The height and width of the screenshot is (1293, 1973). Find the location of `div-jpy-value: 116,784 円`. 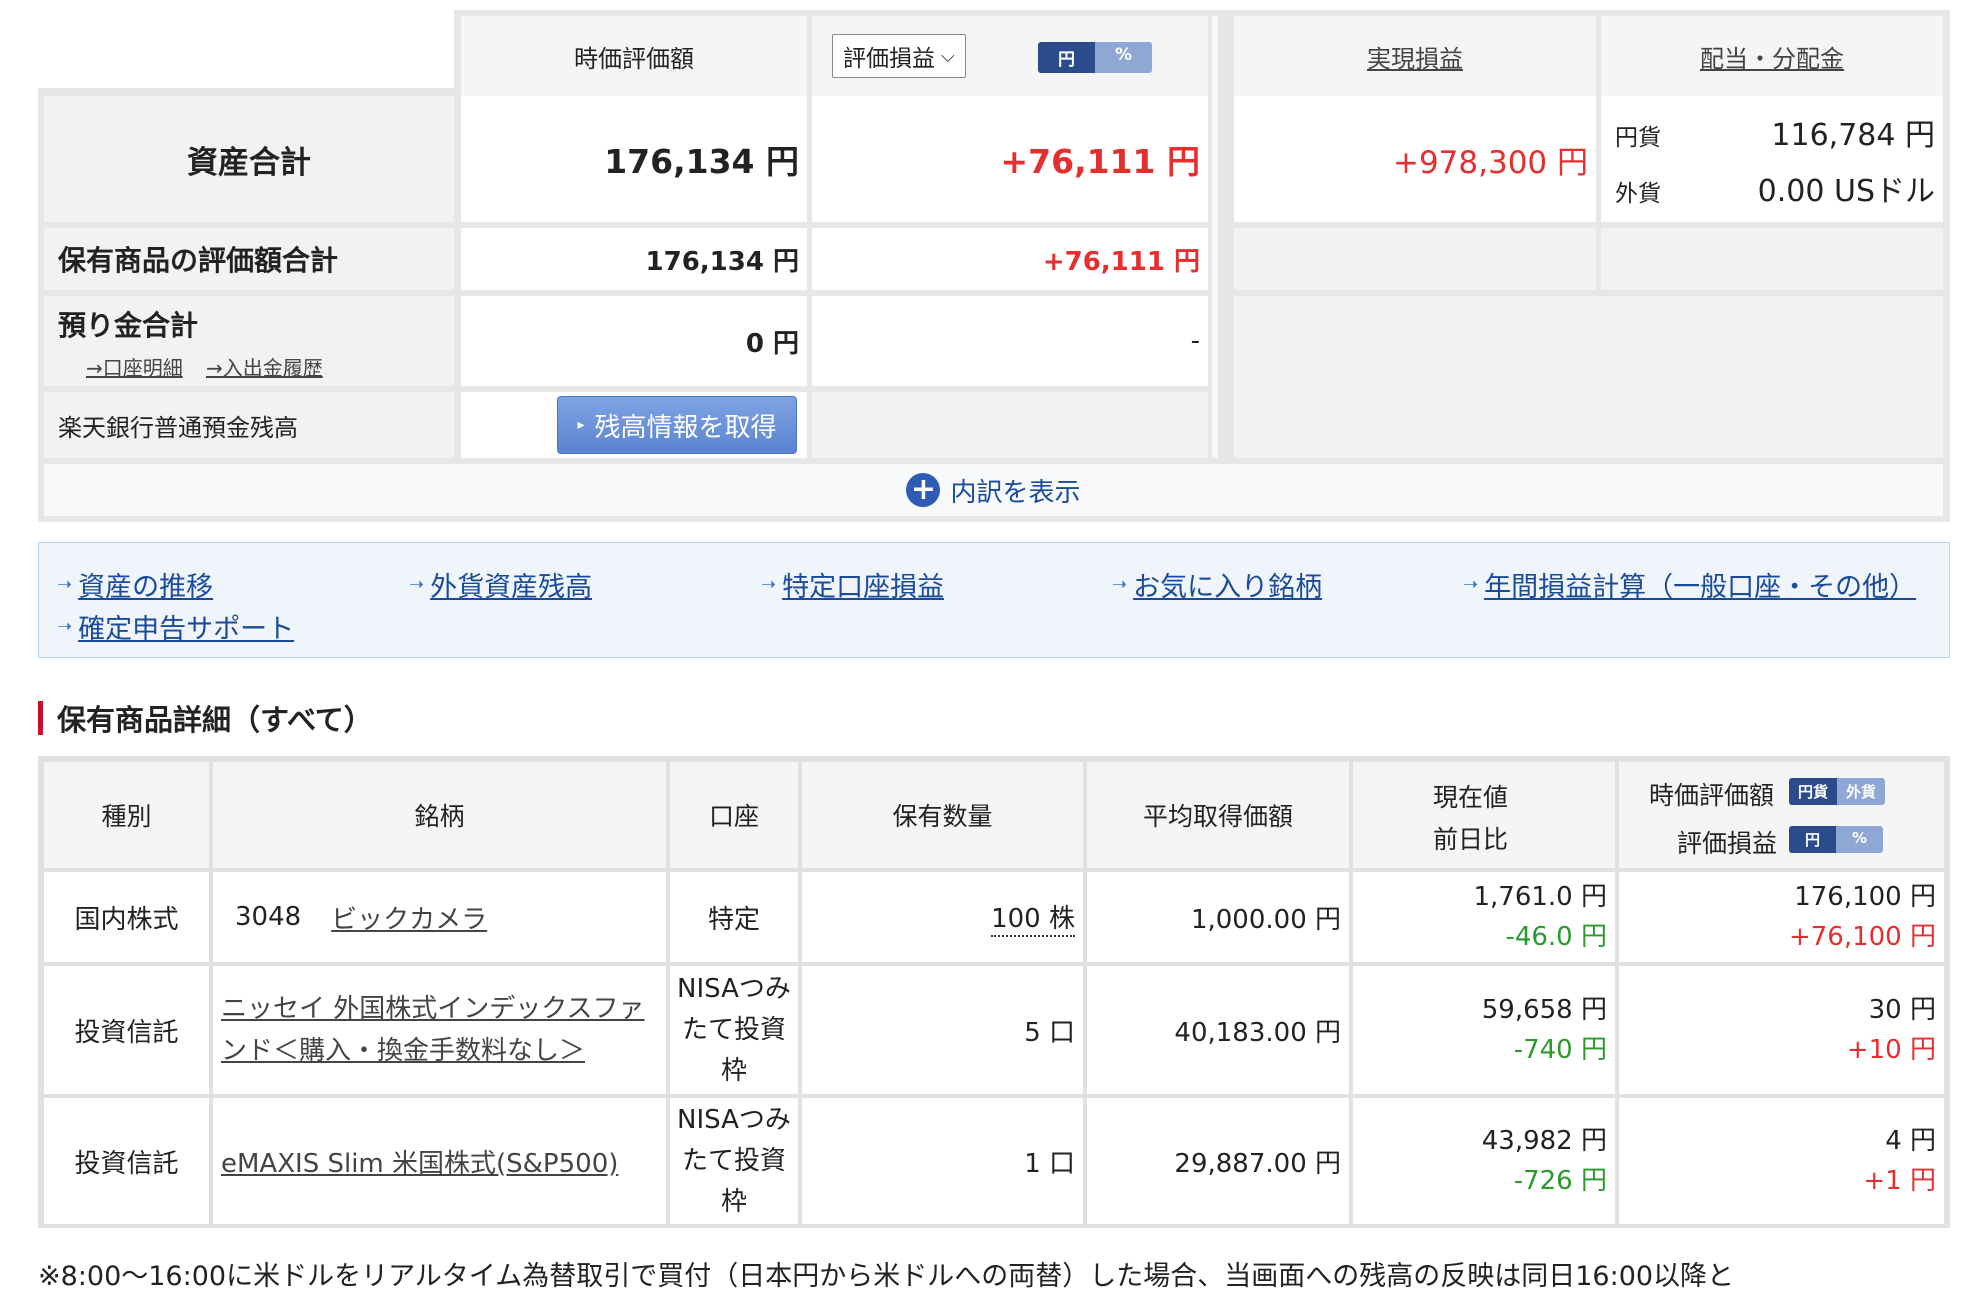

div-jpy-value: 116,784 円 is located at coordinates (1853, 135).